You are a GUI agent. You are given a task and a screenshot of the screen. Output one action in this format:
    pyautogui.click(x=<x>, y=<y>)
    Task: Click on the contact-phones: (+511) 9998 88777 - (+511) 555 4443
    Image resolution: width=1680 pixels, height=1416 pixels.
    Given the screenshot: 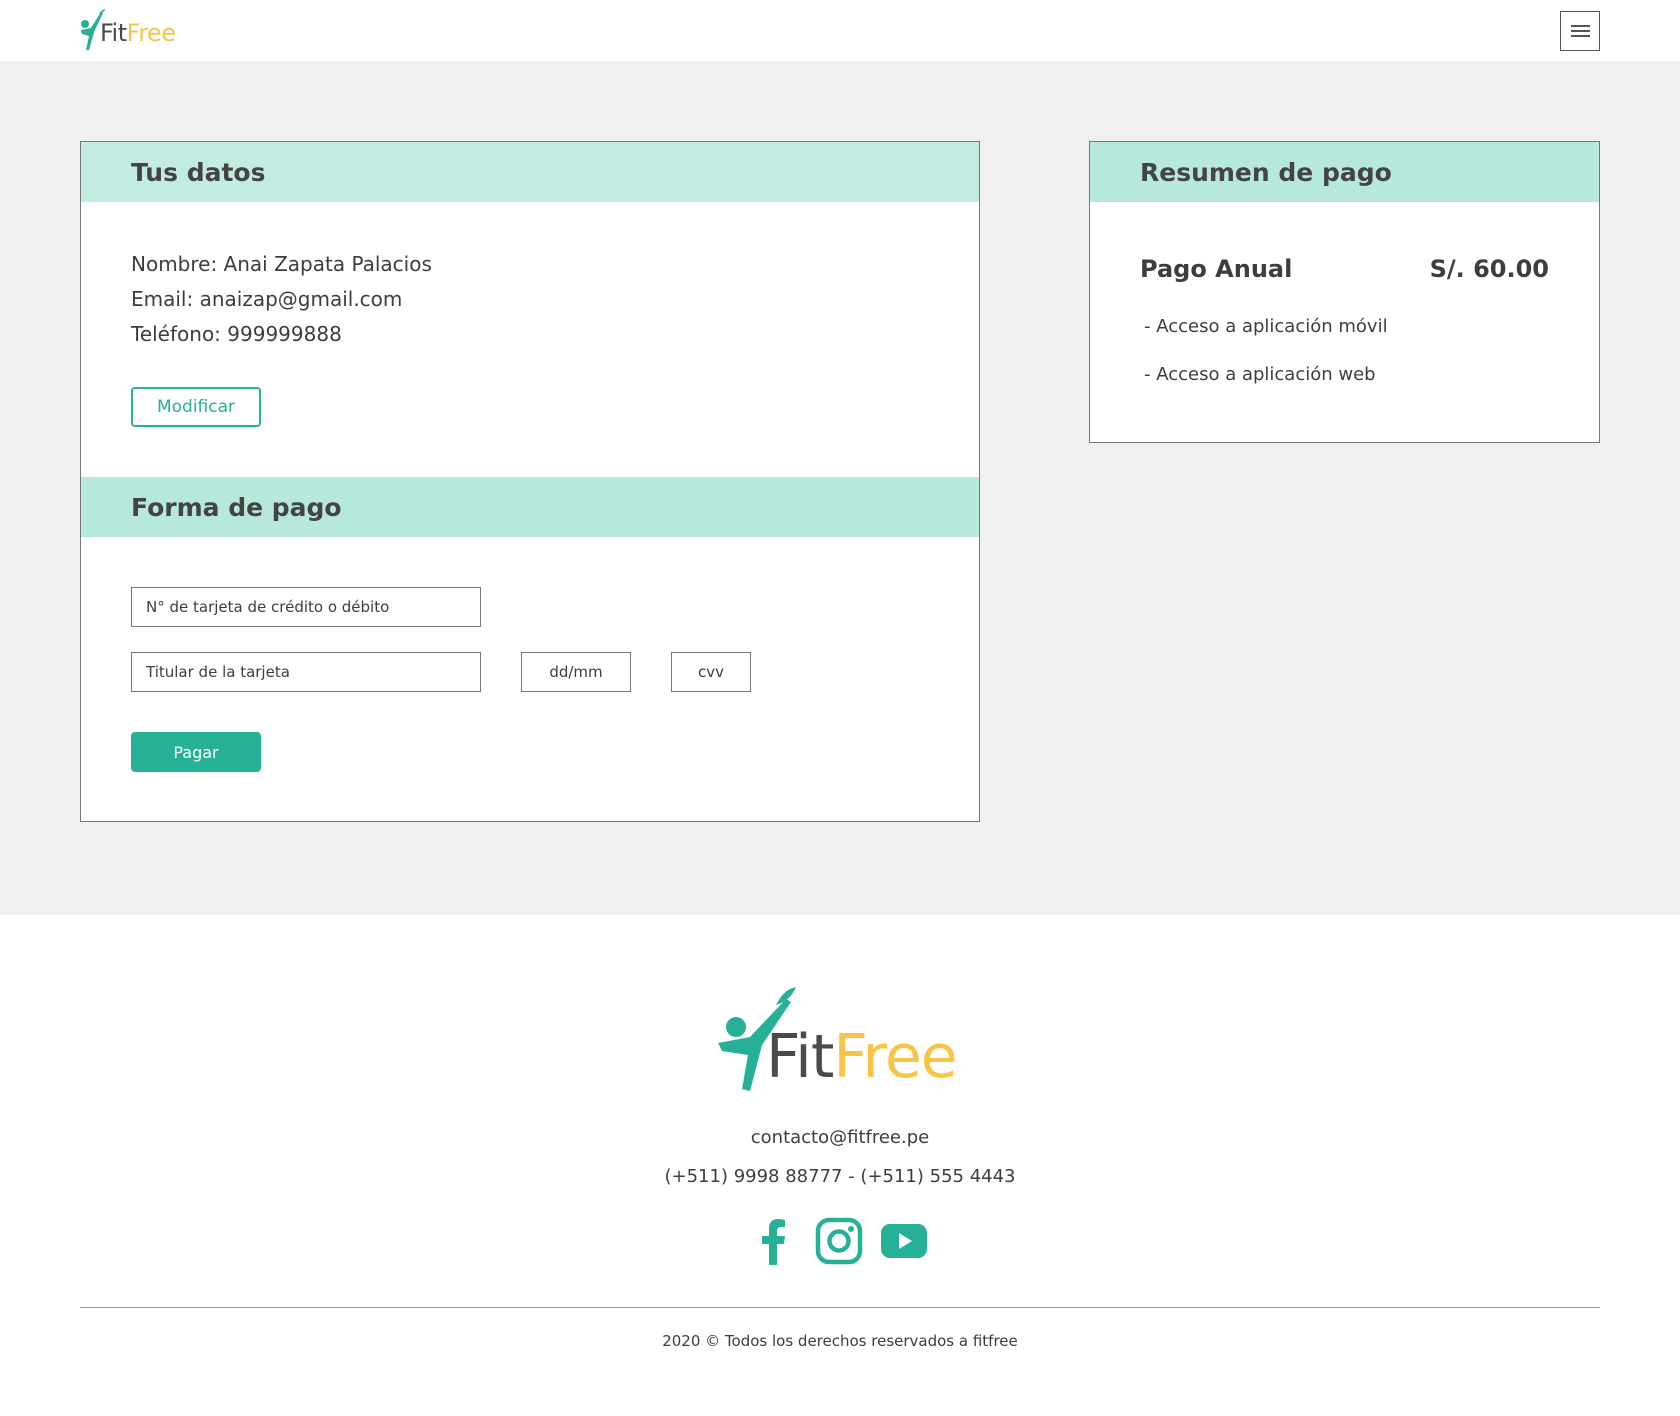 What is the action you would take?
    pyautogui.click(x=840, y=1176)
    